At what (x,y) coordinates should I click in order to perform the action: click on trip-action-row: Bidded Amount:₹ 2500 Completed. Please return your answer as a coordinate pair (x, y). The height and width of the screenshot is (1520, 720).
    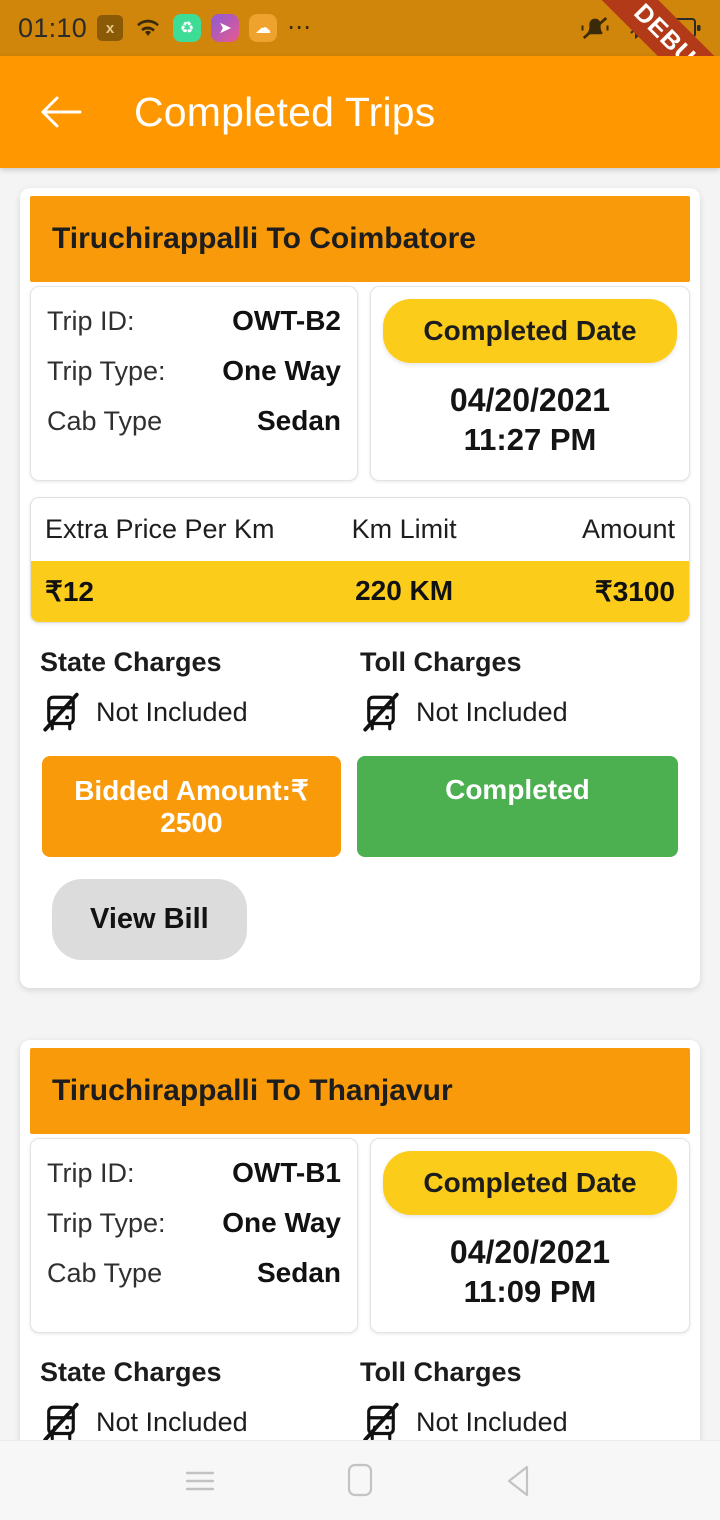
    Looking at the image, I should click on (360, 795).